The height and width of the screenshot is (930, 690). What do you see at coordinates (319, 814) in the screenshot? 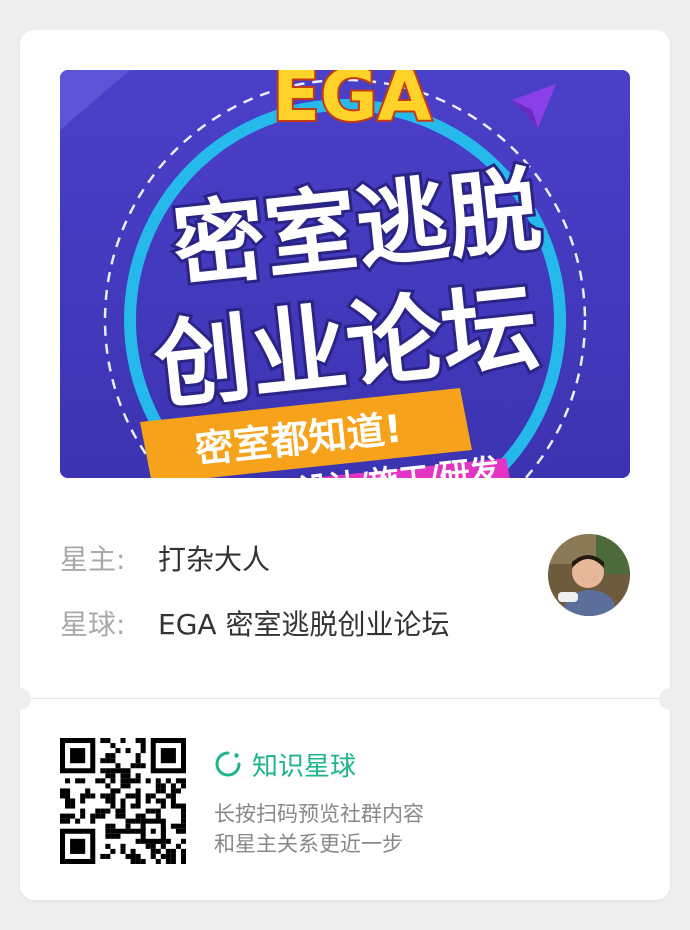
I see `footer-line1: 长按扫码预览社群内容` at bounding box center [319, 814].